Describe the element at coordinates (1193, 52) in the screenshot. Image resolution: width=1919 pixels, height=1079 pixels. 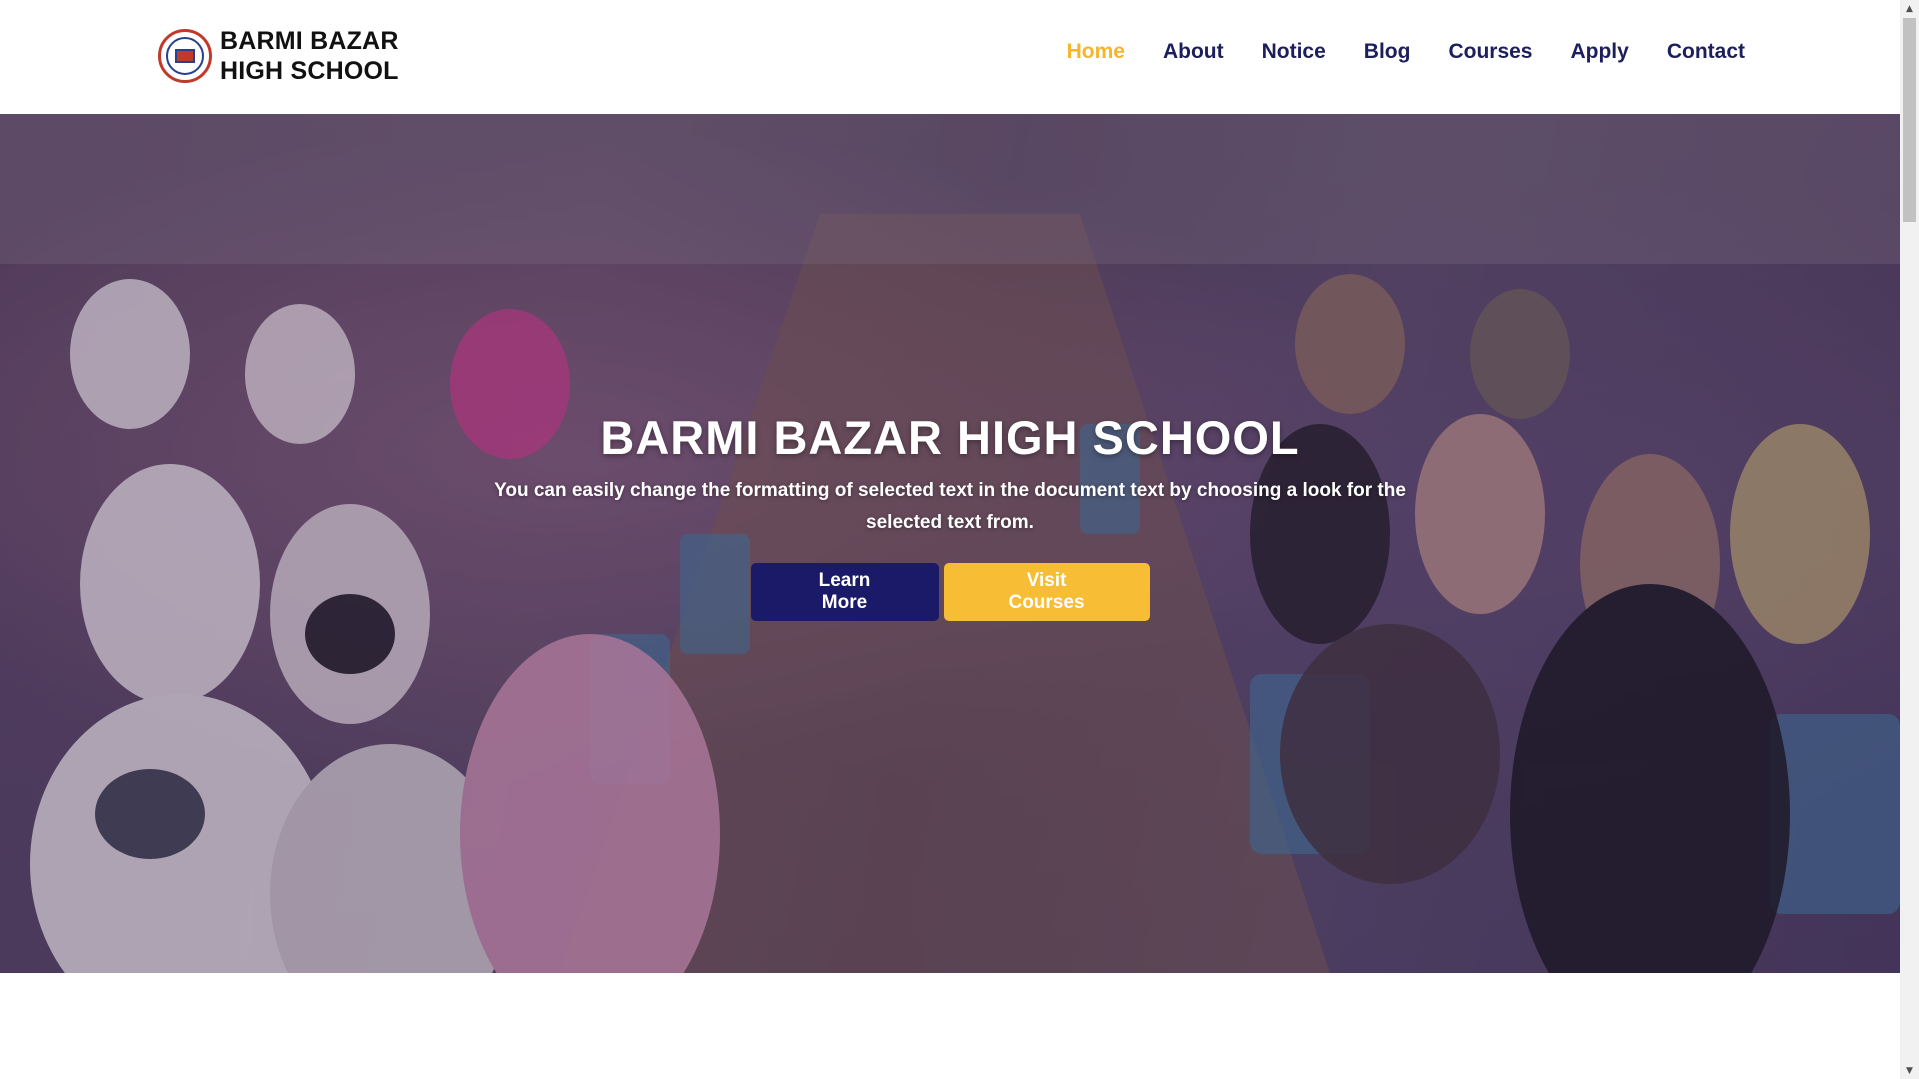
I see `nav-item-about: About` at that location.